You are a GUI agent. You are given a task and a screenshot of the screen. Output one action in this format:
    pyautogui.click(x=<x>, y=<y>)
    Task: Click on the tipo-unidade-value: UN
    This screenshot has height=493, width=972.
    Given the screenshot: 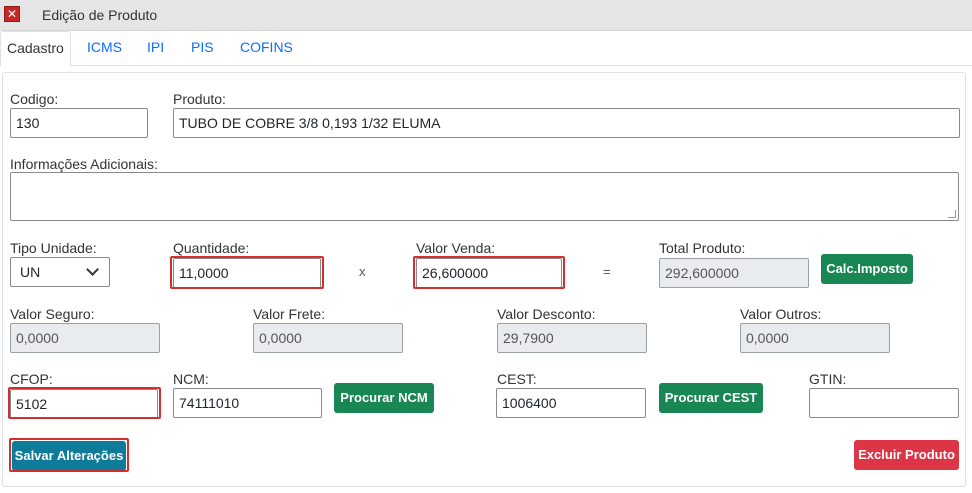 What is the action you would take?
    pyautogui.click(x=30, y=272)
    